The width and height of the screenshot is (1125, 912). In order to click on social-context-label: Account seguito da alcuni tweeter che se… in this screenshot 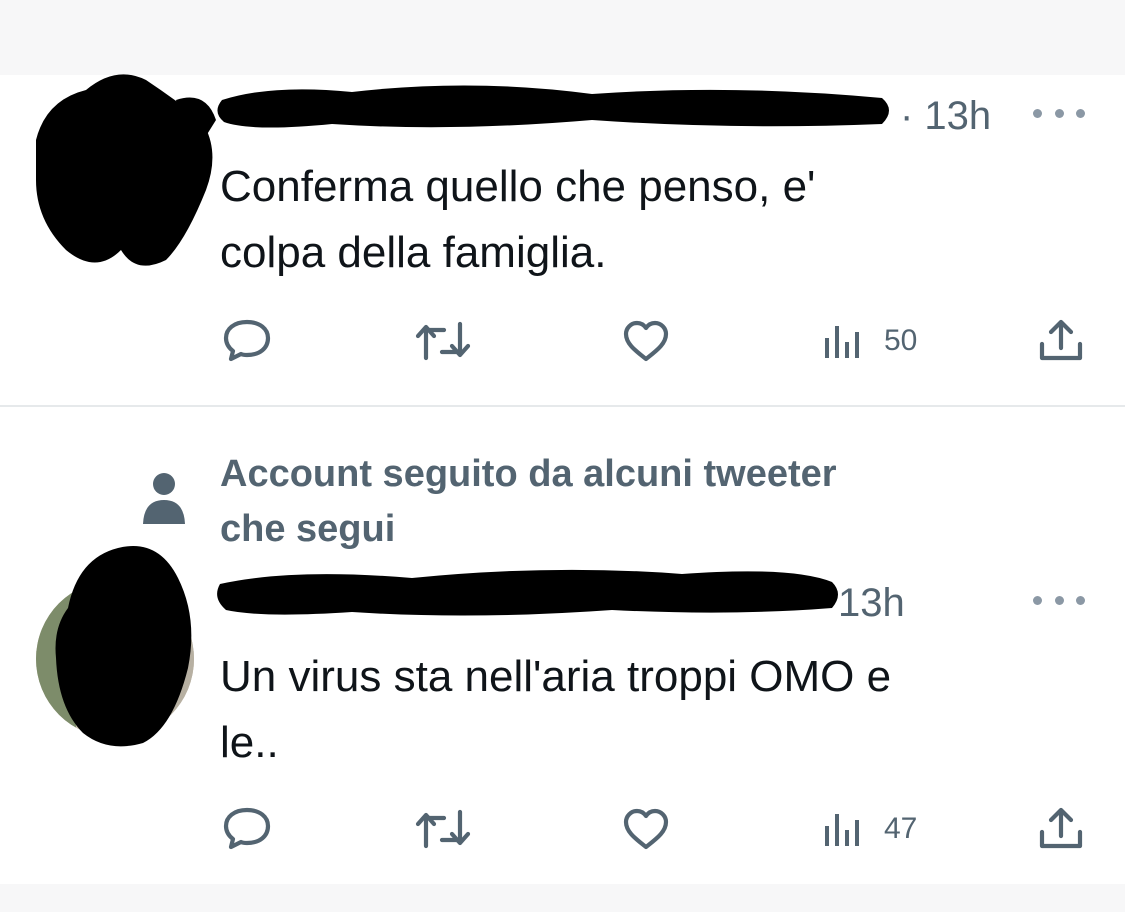, I will do `click(630, 502)`.